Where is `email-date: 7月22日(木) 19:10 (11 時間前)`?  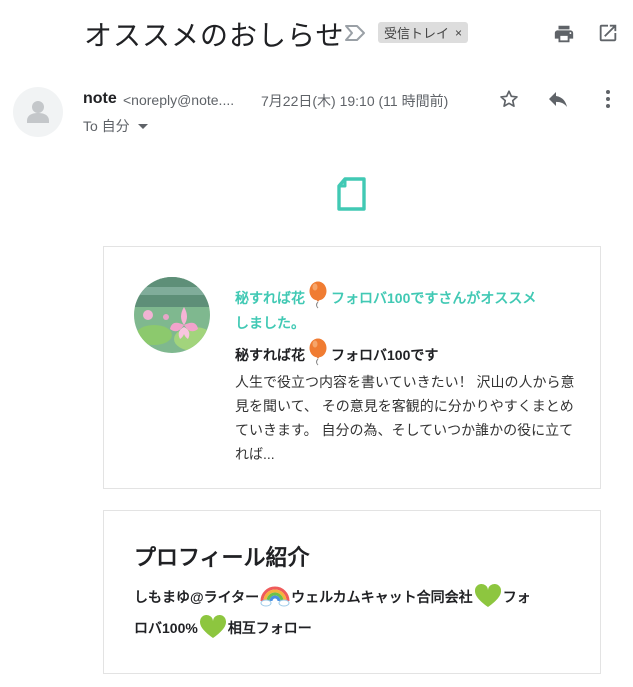
email-date: 7月22日(木) 19:10 (11 時間前) is located at coordinates (355, 101).